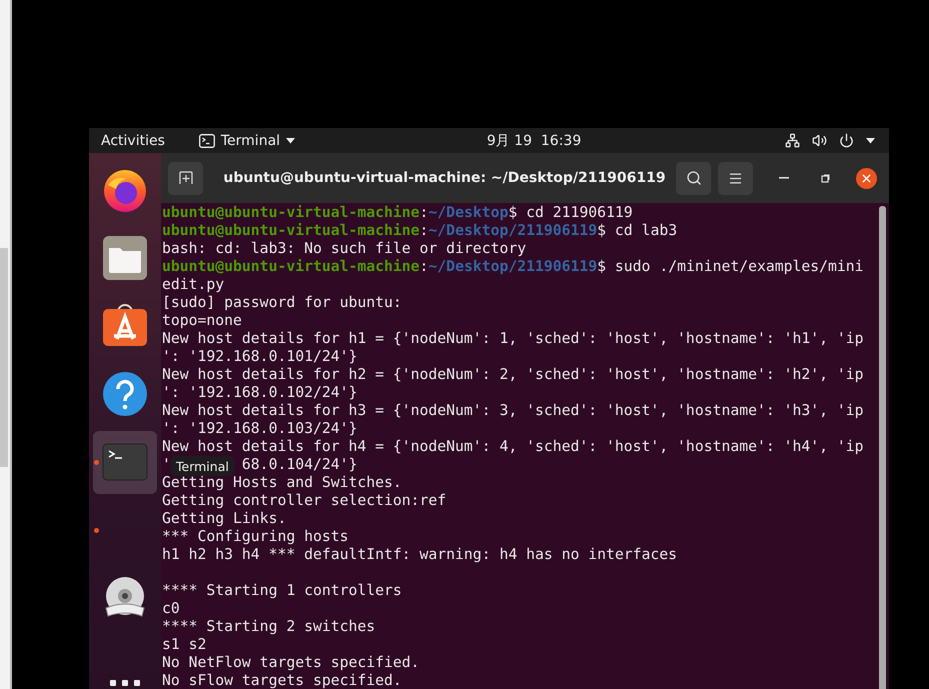  Describe the element at coordinates (282, 303) in the screenshot. I see `terminal-output-line: [sudo] password for ubuntu:` at that location.